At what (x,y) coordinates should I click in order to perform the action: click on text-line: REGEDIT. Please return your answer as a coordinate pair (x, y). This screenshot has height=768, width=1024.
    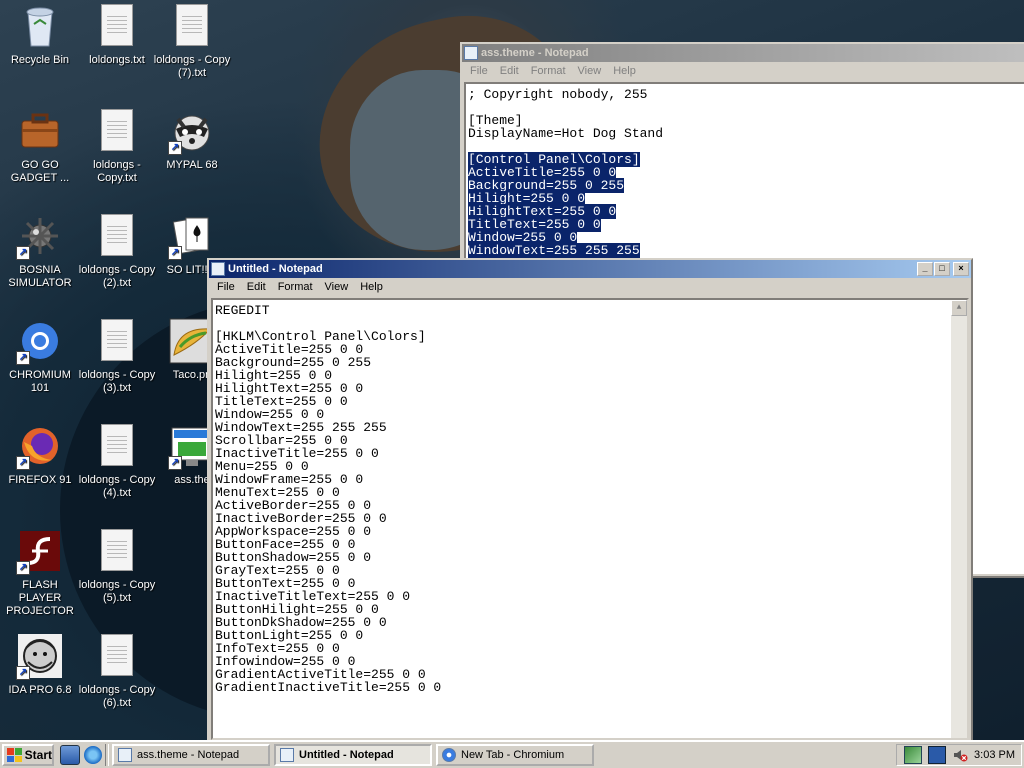
    Looking at the image, I should click on (242, 310).